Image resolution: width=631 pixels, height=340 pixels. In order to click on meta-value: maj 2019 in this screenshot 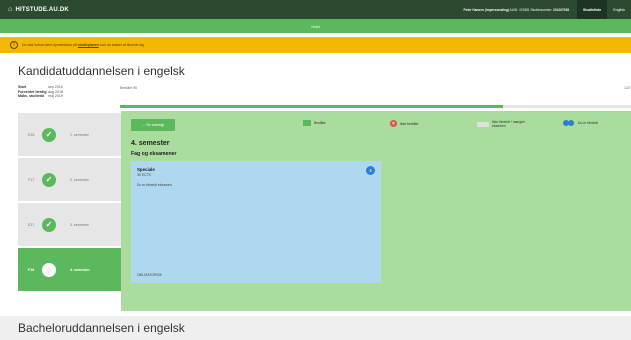, I will do `click(55, 96)`.